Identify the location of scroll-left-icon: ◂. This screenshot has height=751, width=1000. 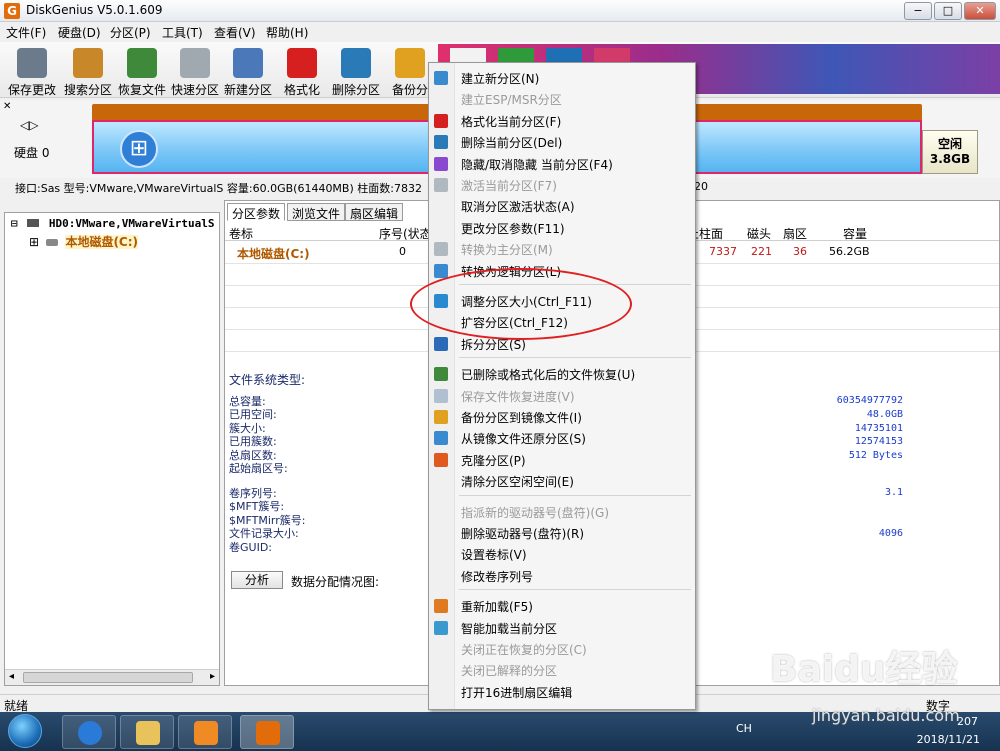
(11, 676).